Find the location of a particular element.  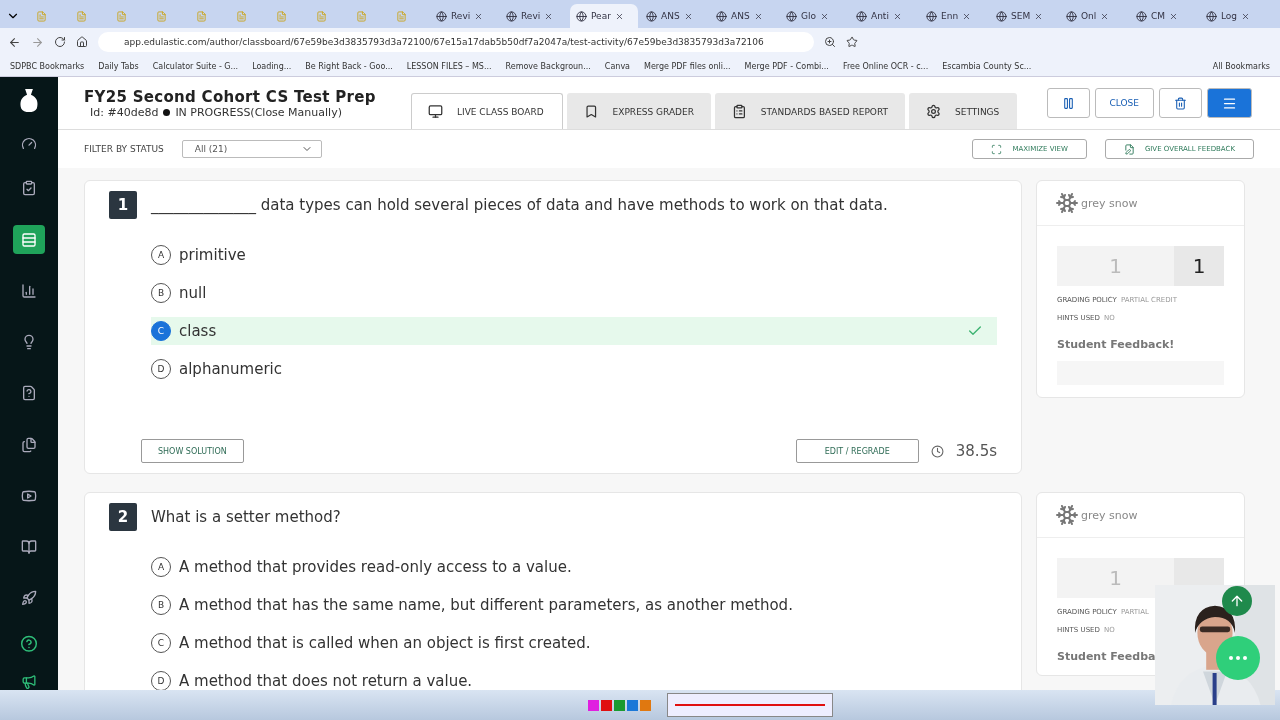

browser-tab: Log is located at coordinates (1234, 16).